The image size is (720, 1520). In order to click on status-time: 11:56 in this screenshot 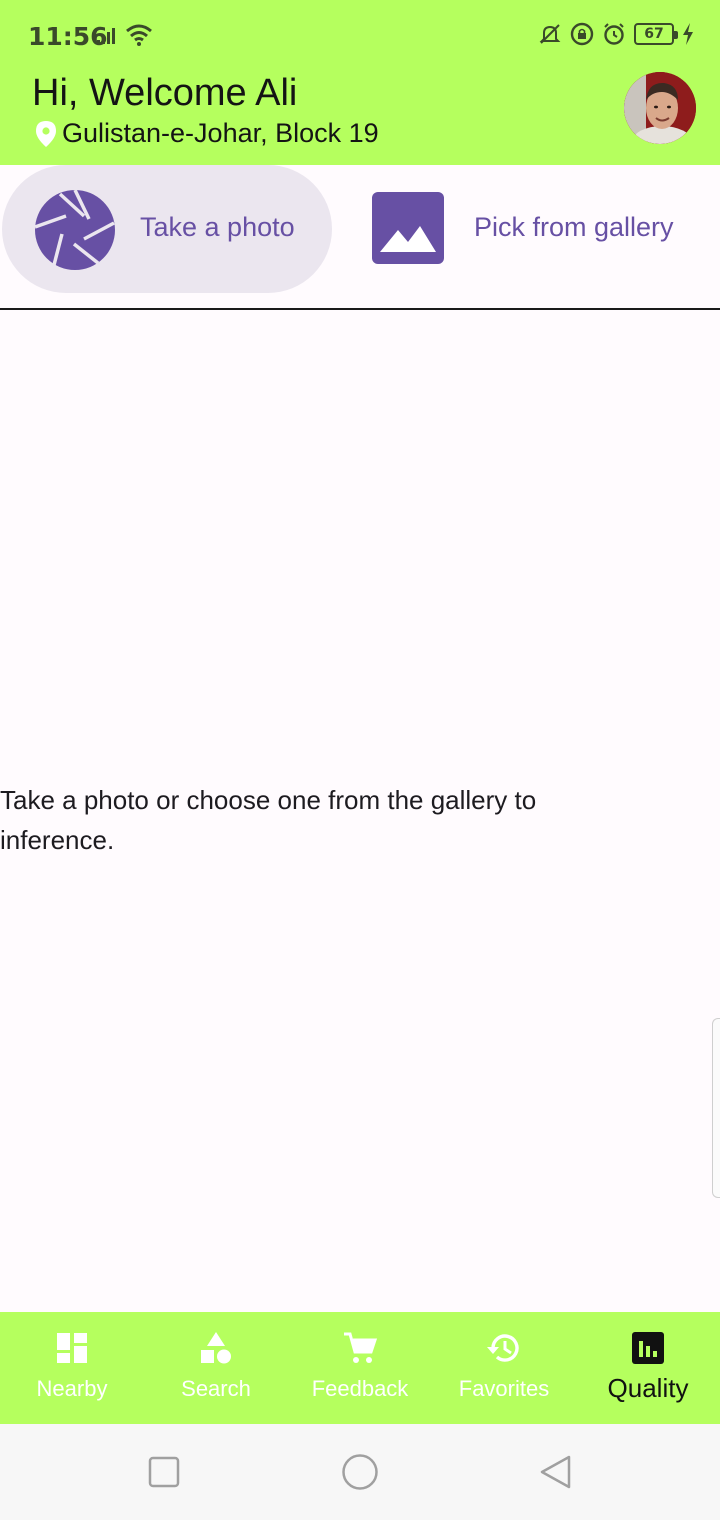, I will do `click(68, 36)`.